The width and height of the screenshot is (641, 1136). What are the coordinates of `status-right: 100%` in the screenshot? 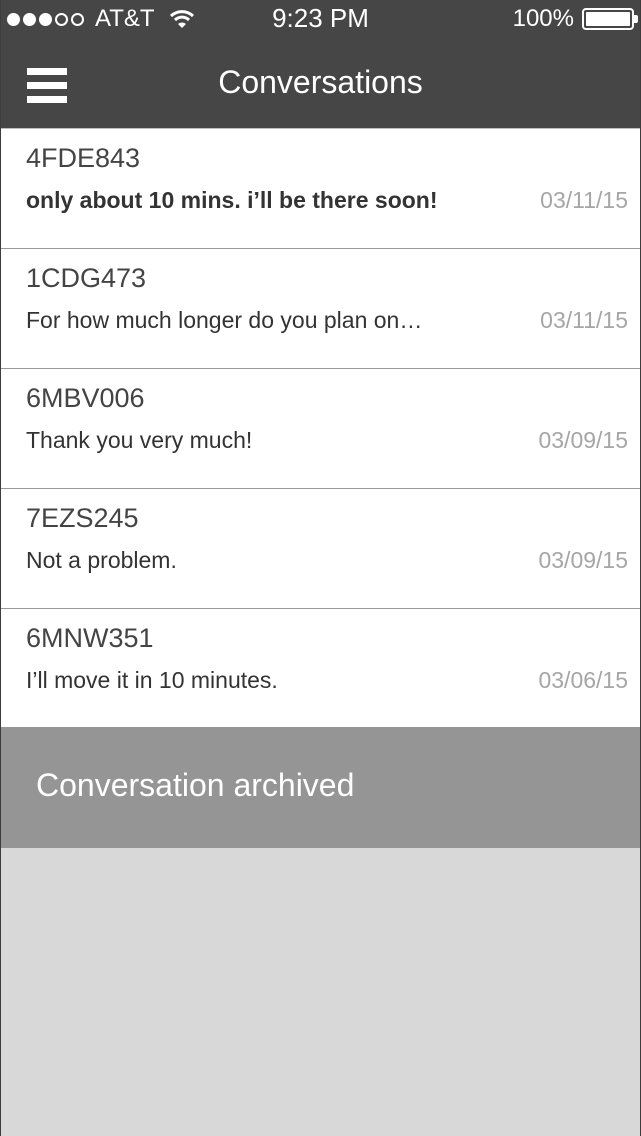 It's located at (575, 19).